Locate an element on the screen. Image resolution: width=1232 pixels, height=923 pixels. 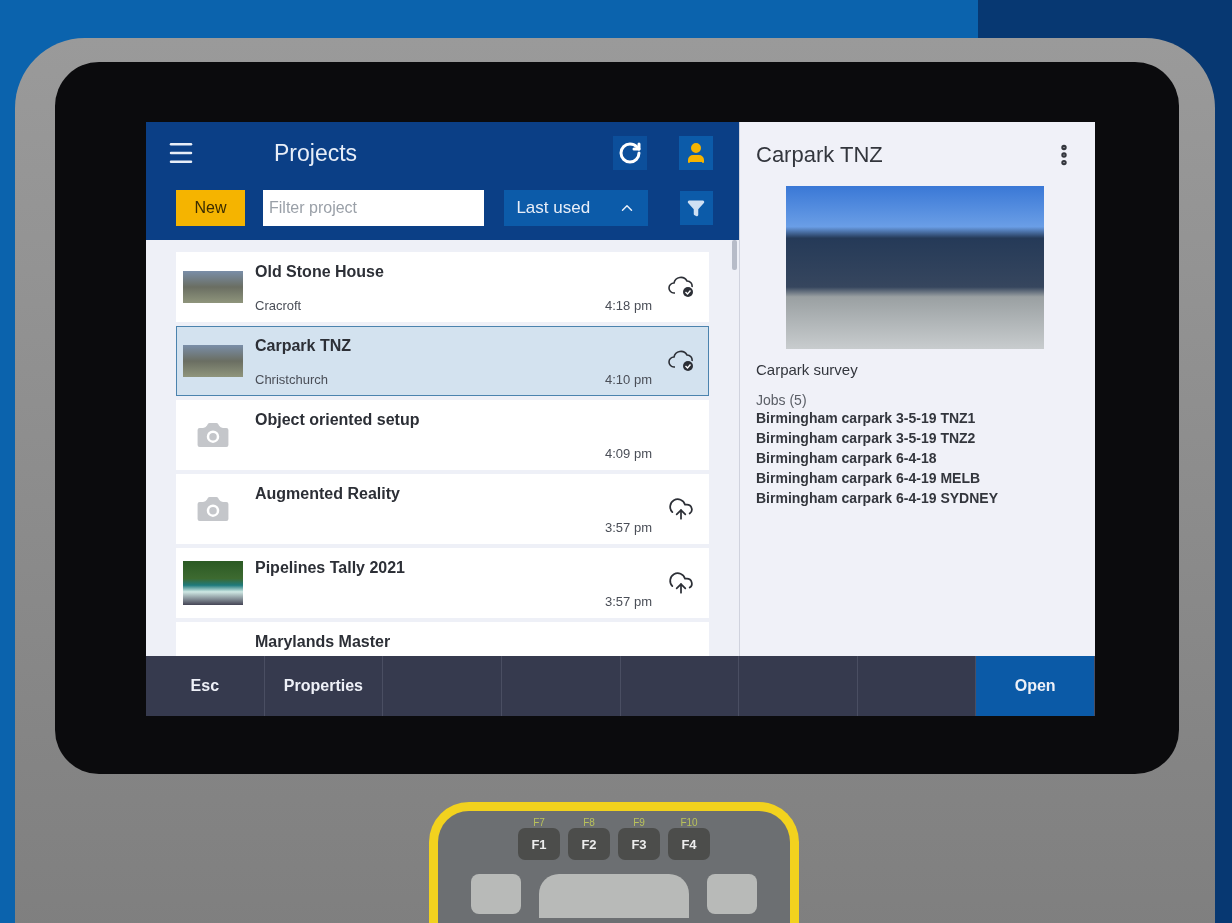
job-name: Birmingham carpark 6-4-19 MELB is located at coordinates (869, 478).